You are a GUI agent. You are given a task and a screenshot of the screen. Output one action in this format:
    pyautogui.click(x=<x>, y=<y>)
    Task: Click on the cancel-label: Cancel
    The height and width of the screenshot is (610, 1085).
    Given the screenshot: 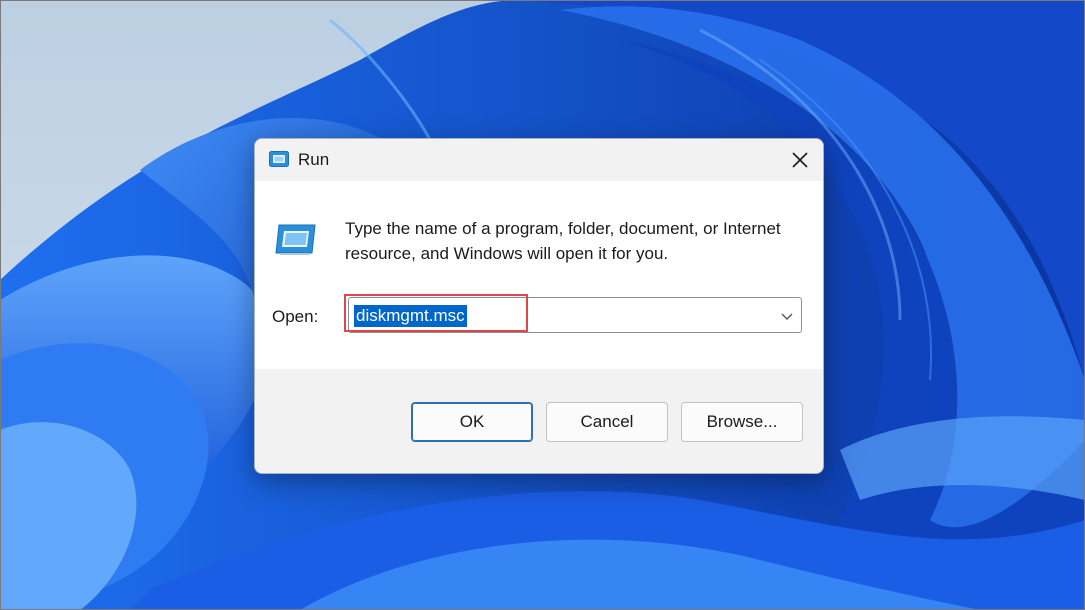 What is the action you would take?
    pyautogui.click(x=607, y=421)
    